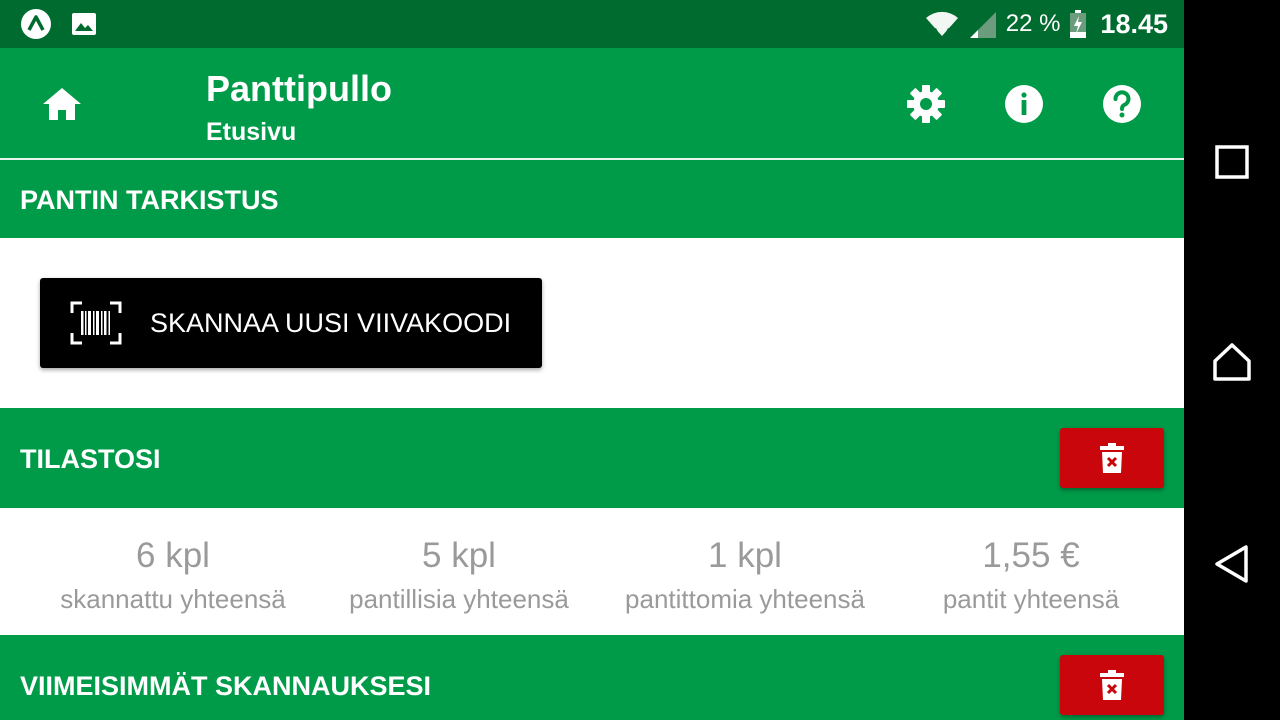 Image resolution: width=1280 pixels, height=720 pixels. I want to click on home-icon, so click(62, 104).